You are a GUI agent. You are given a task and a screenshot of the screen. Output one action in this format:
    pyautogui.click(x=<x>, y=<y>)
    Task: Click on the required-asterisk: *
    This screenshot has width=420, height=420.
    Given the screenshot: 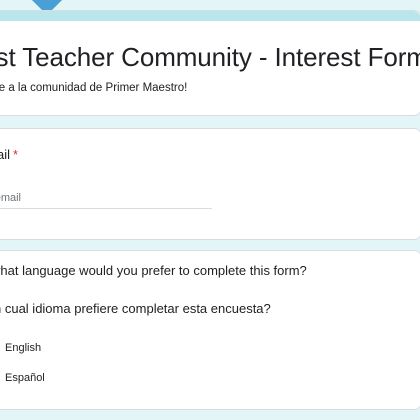 What is the action you would take?
    pyautogui.click(x=16, y=154)
    